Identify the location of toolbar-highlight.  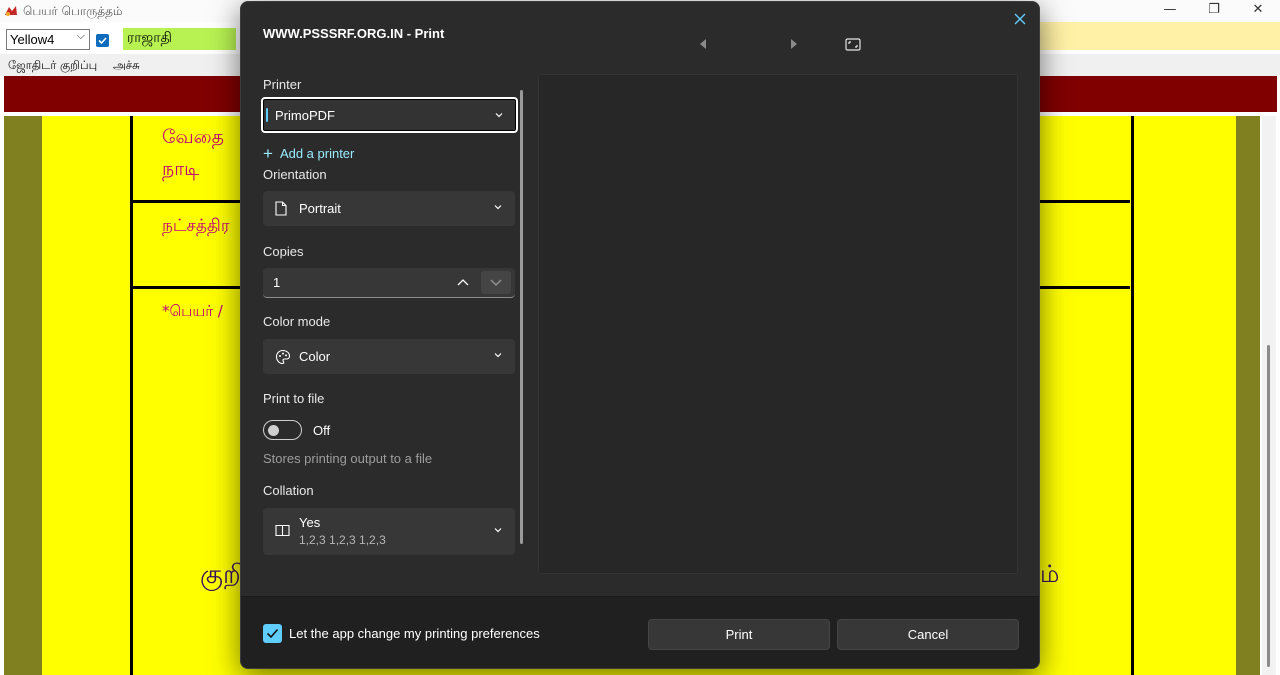
(1160, 36).